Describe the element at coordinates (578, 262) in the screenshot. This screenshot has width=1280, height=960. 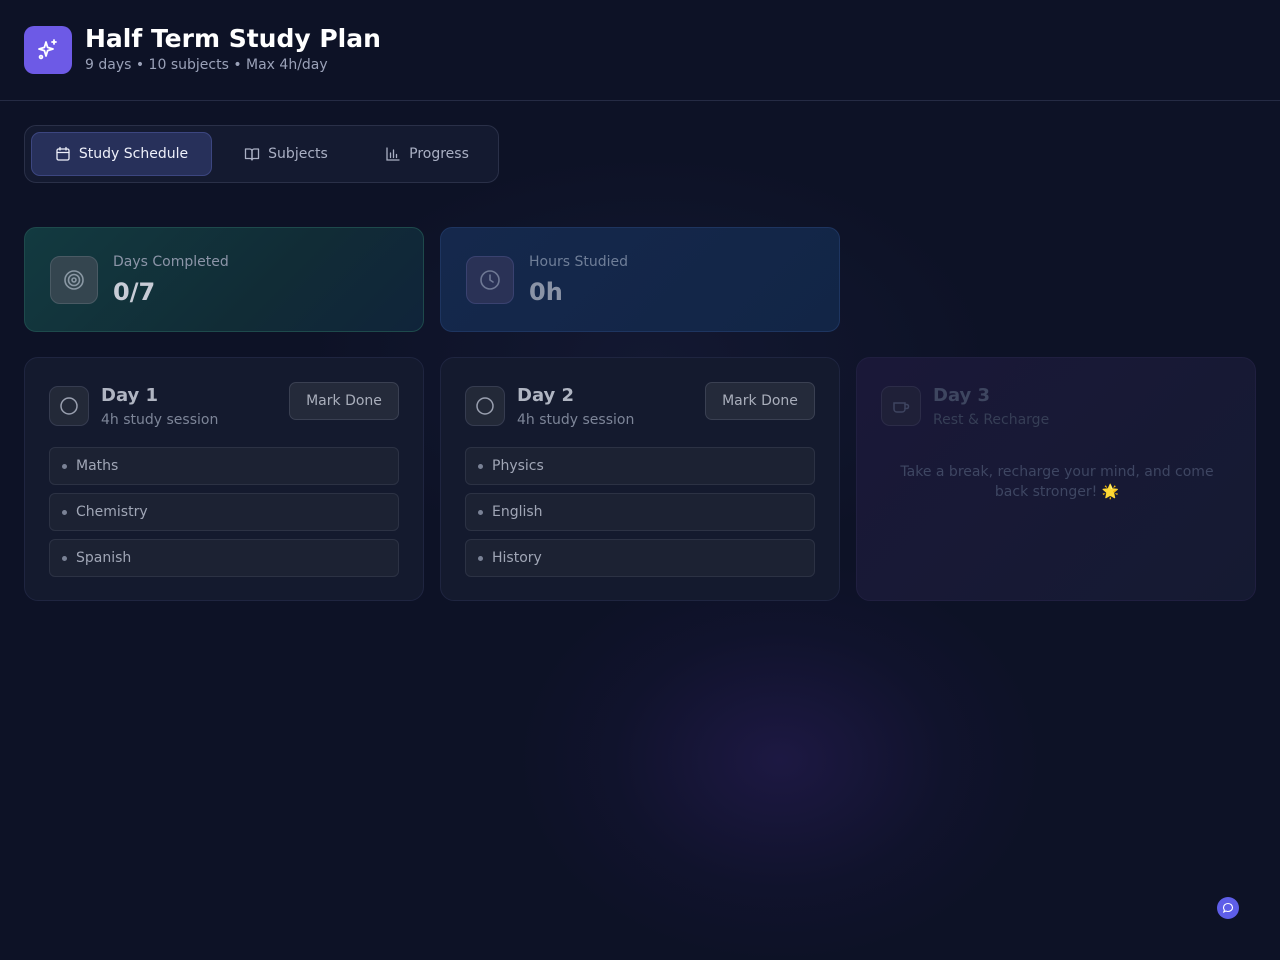
I see `stat-label: Hours Studied` at that location.